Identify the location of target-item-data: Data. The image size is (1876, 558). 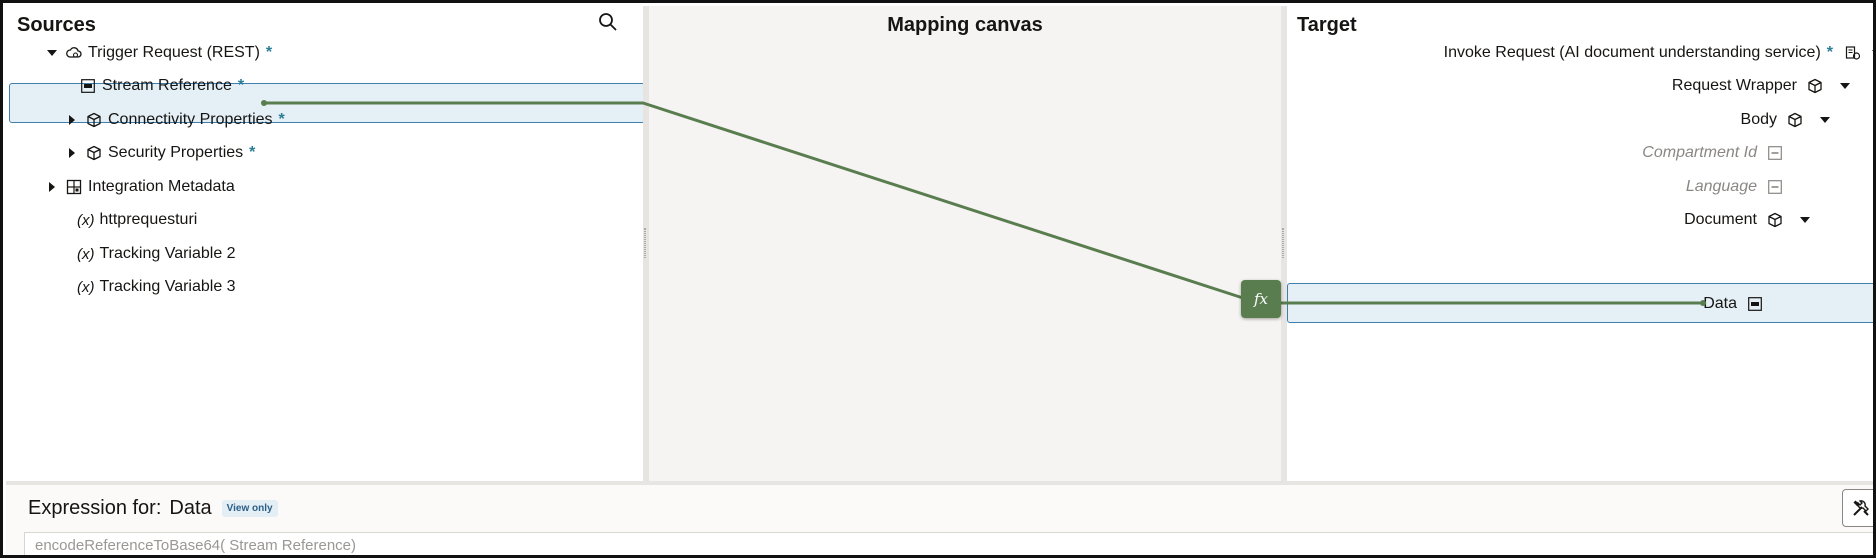
(1733, 304).